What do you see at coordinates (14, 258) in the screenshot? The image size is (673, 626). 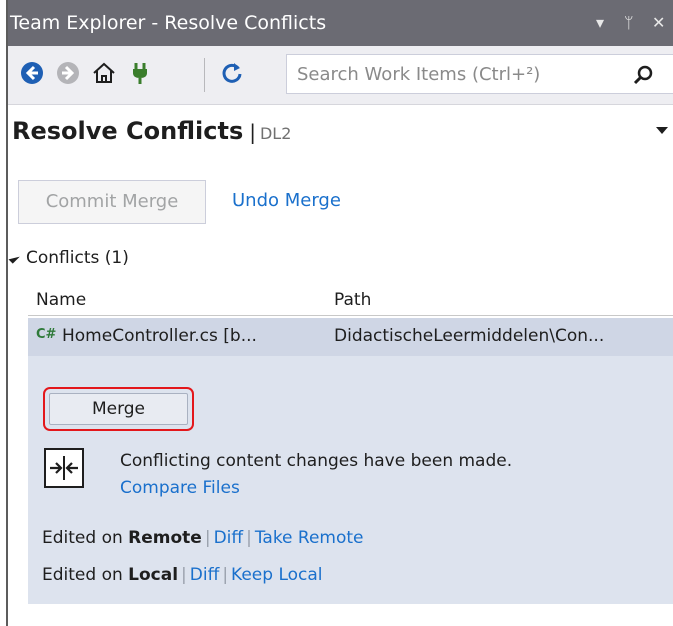 I see `expand-triangle-icon` at bounding box center [14, 258].